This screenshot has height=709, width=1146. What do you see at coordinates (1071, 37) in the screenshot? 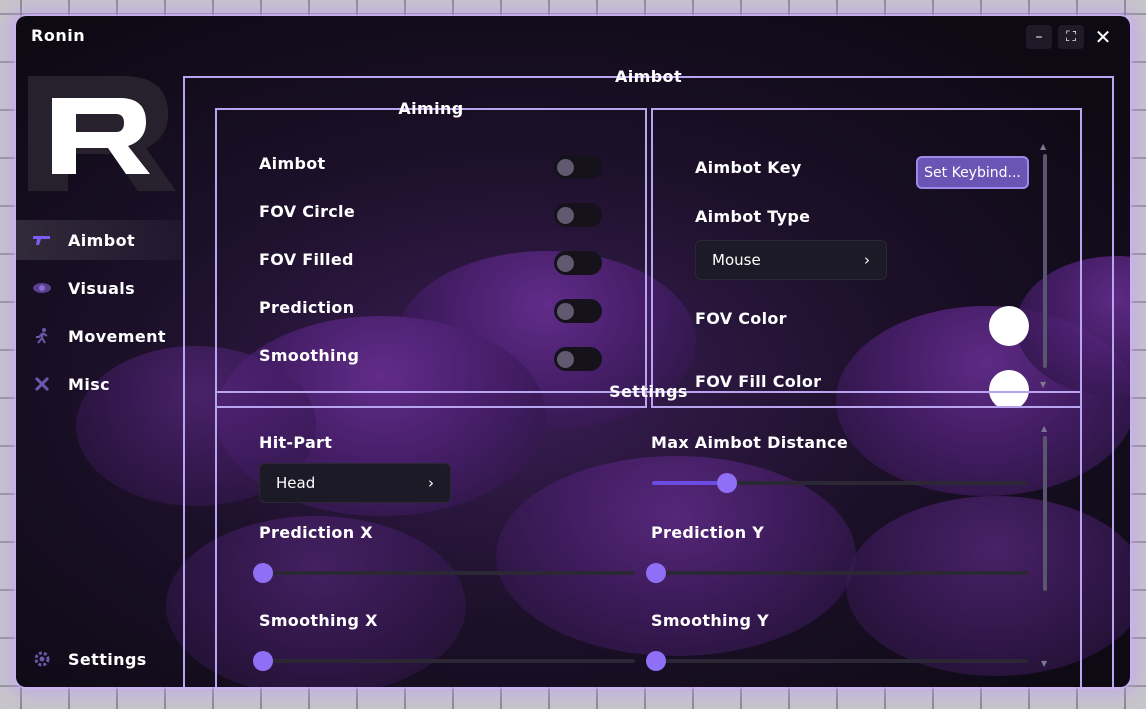
I see `maximize-button: ⛶` at bounding box center [1071, 37].